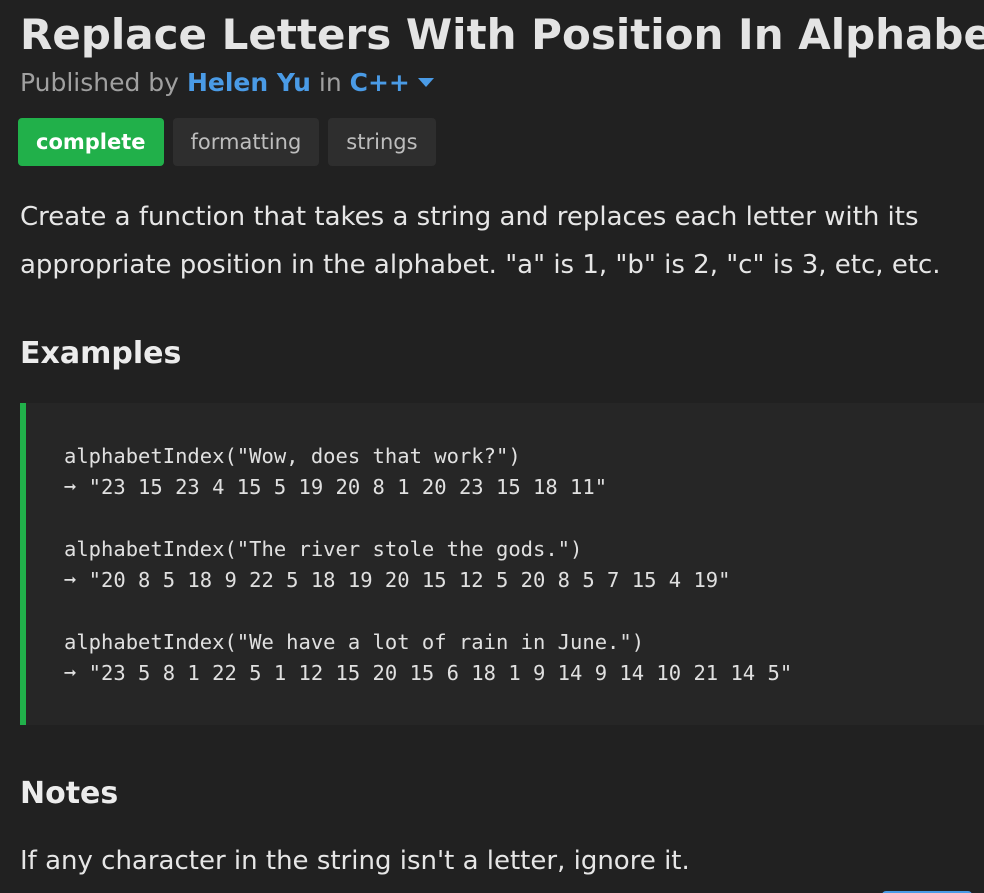 Image resolution: width=984 pixels, height=893 pixels. Describe the element at coordinates (292, 456) in the screenshot. I see `example-call: alphabetIndex("Wow, does that work?")` at that location.